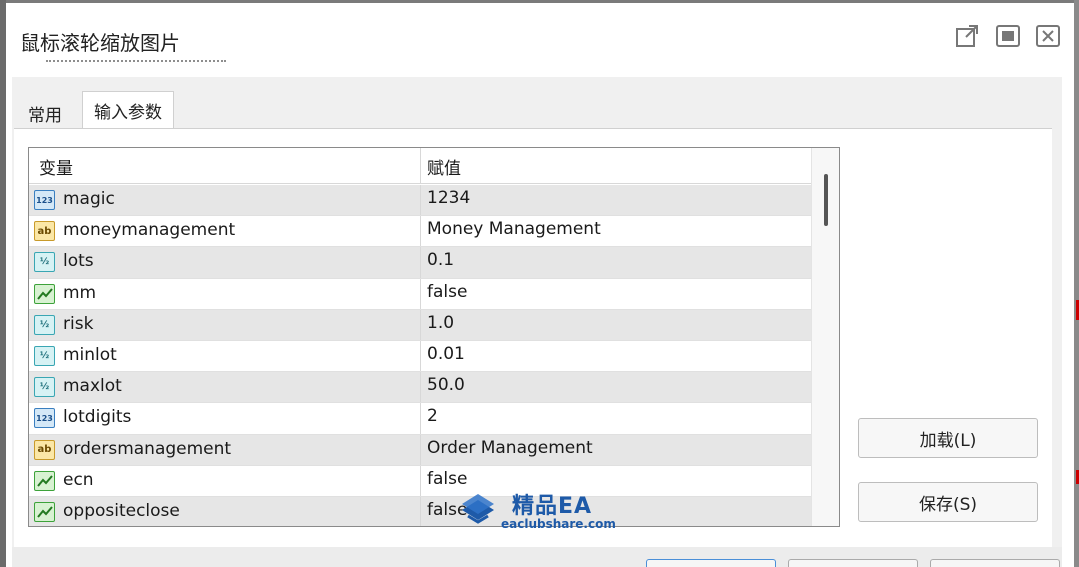  Describe the element at coordinates (432, 416) in the screenshot. I see `param-value: 2` at that location.